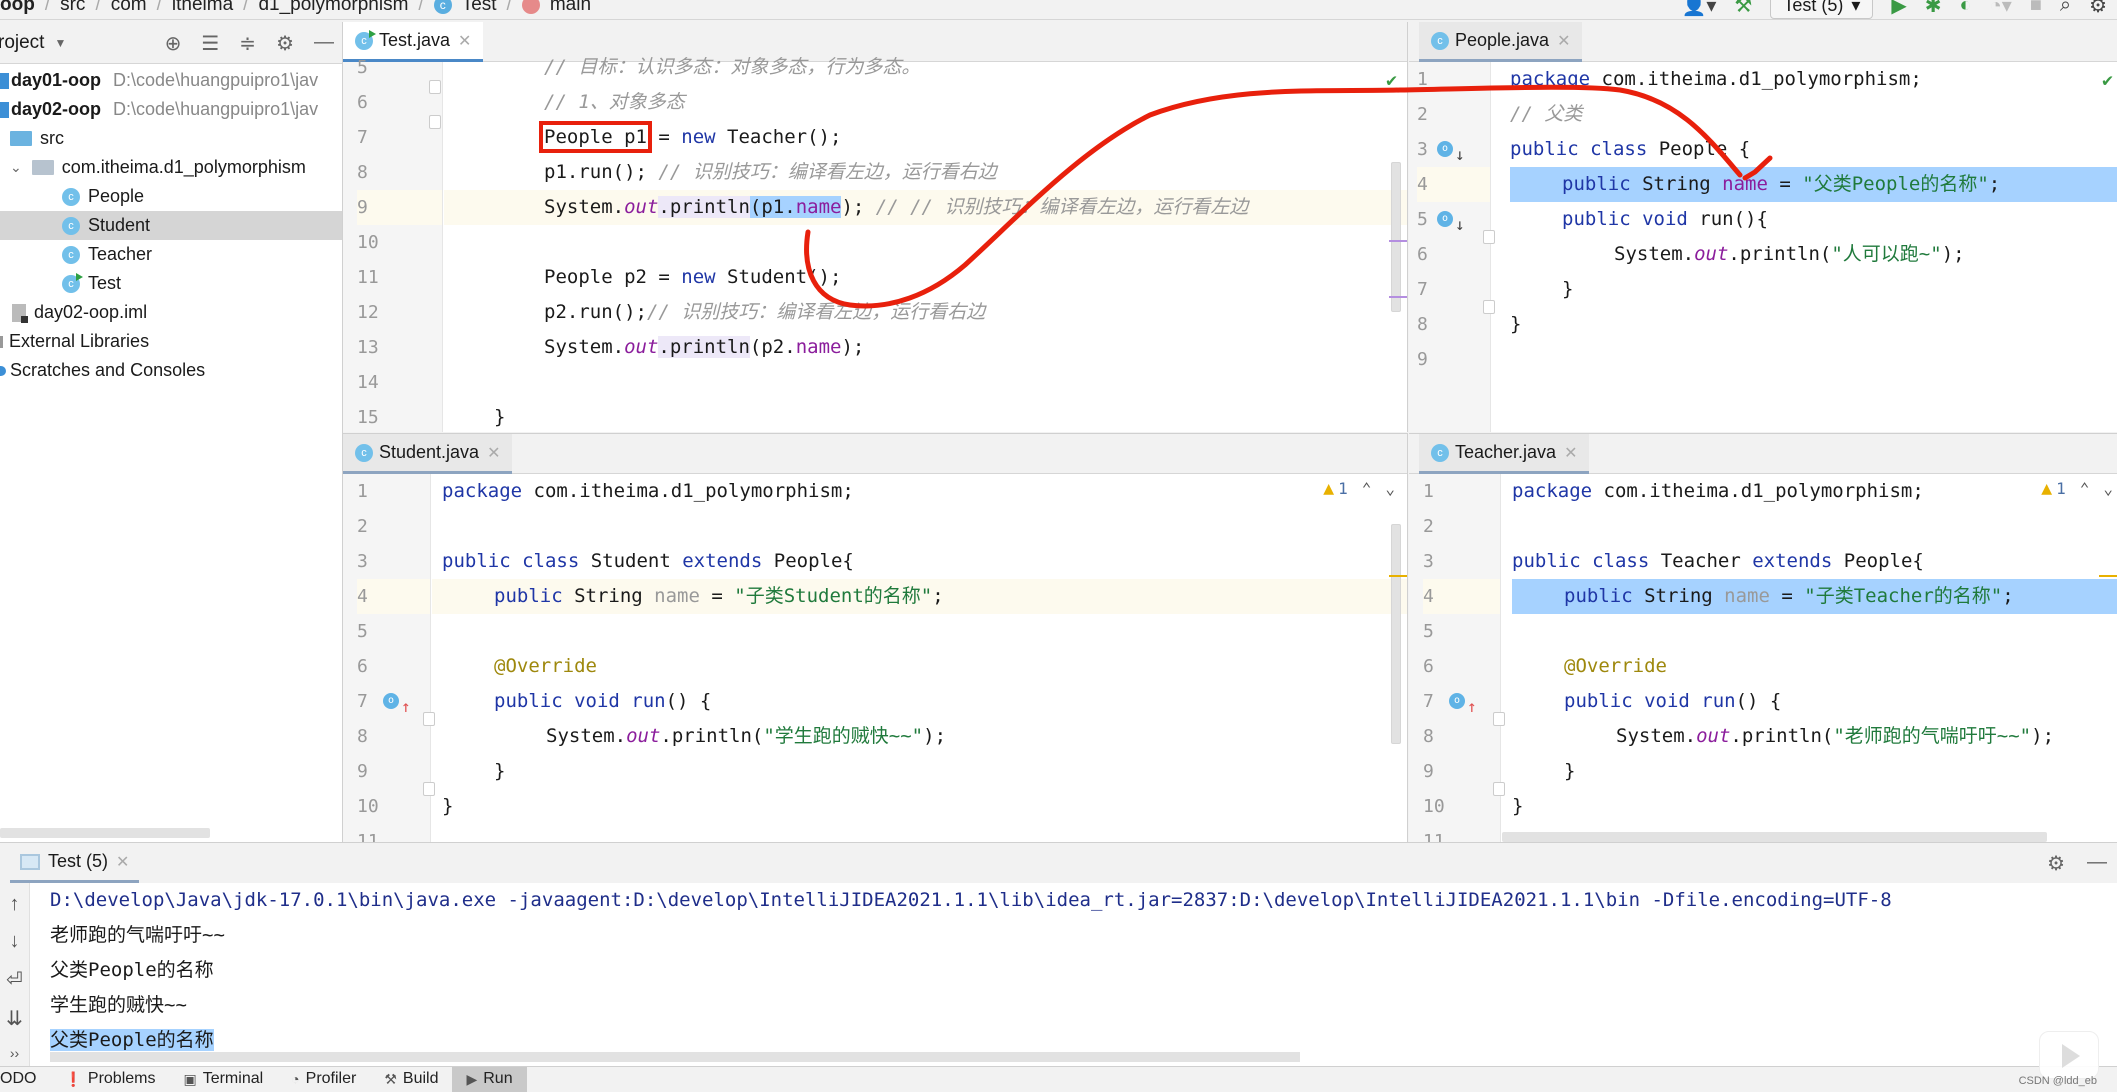 This screenshot has width=2117, height=1092. I want to click on soft-wrap-icon: ⏎, so click(14, 979).